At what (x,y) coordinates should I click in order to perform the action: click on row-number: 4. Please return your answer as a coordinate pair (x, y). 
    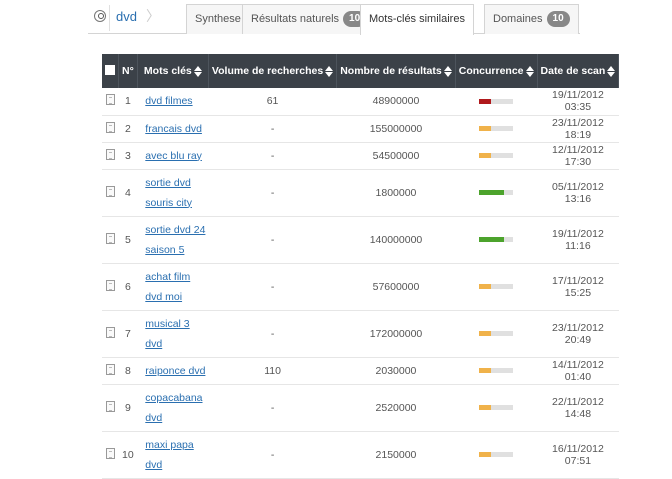
    Looking at the image, I should click on (128, 193).